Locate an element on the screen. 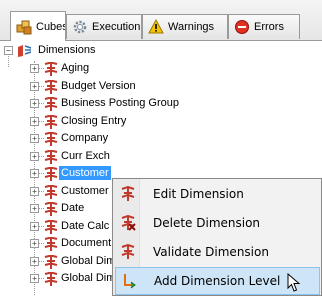 This screenshot has height=296, width=322. tree-item-label: Business Posting Group is located at coordinates (120, 103).